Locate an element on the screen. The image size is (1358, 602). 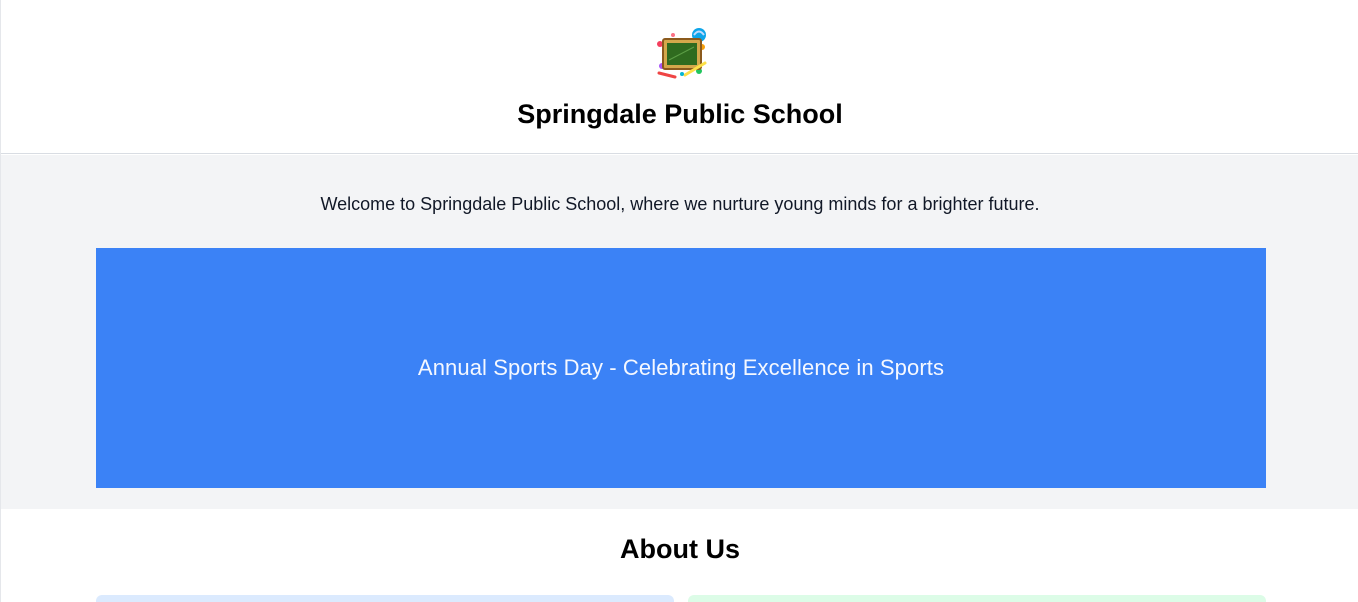
about-card-blue is located at coordinates (385, 598).